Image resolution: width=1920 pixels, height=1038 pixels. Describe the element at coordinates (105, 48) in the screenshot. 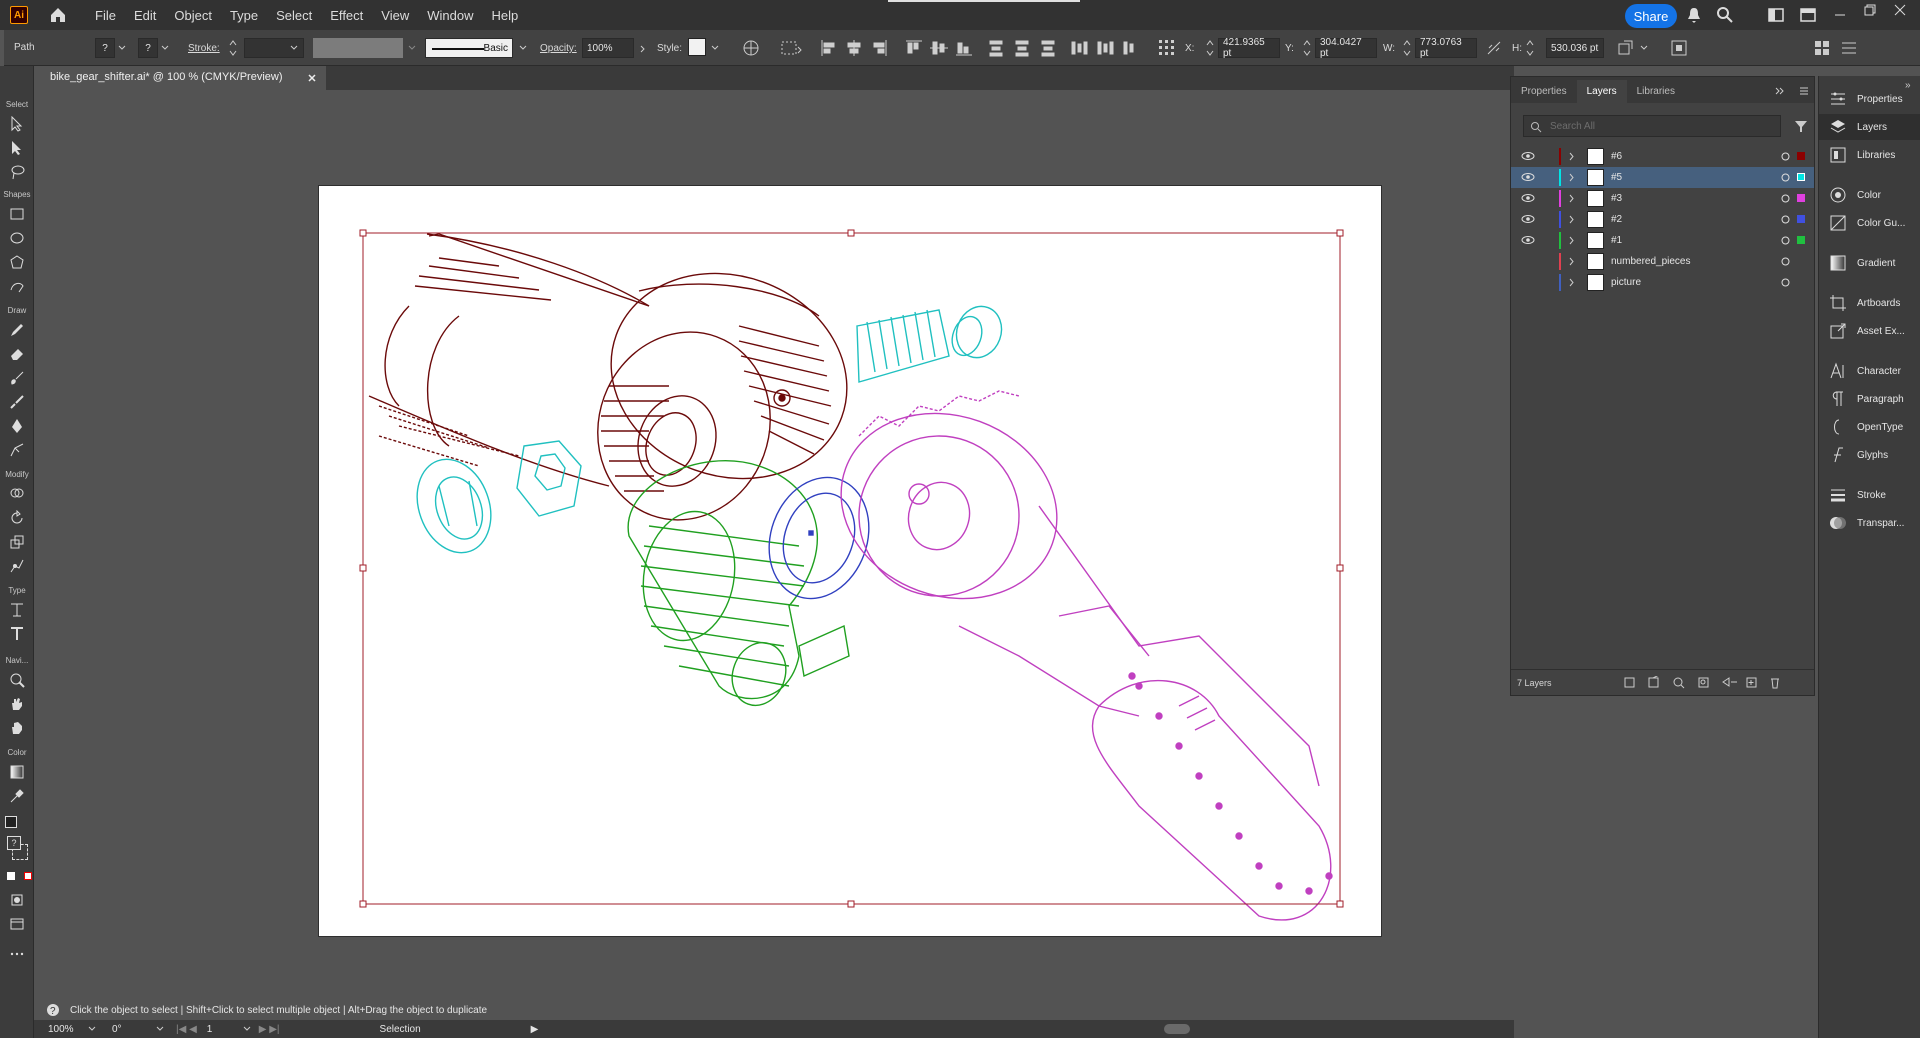

I see `fill-swatch: ?` at that location.